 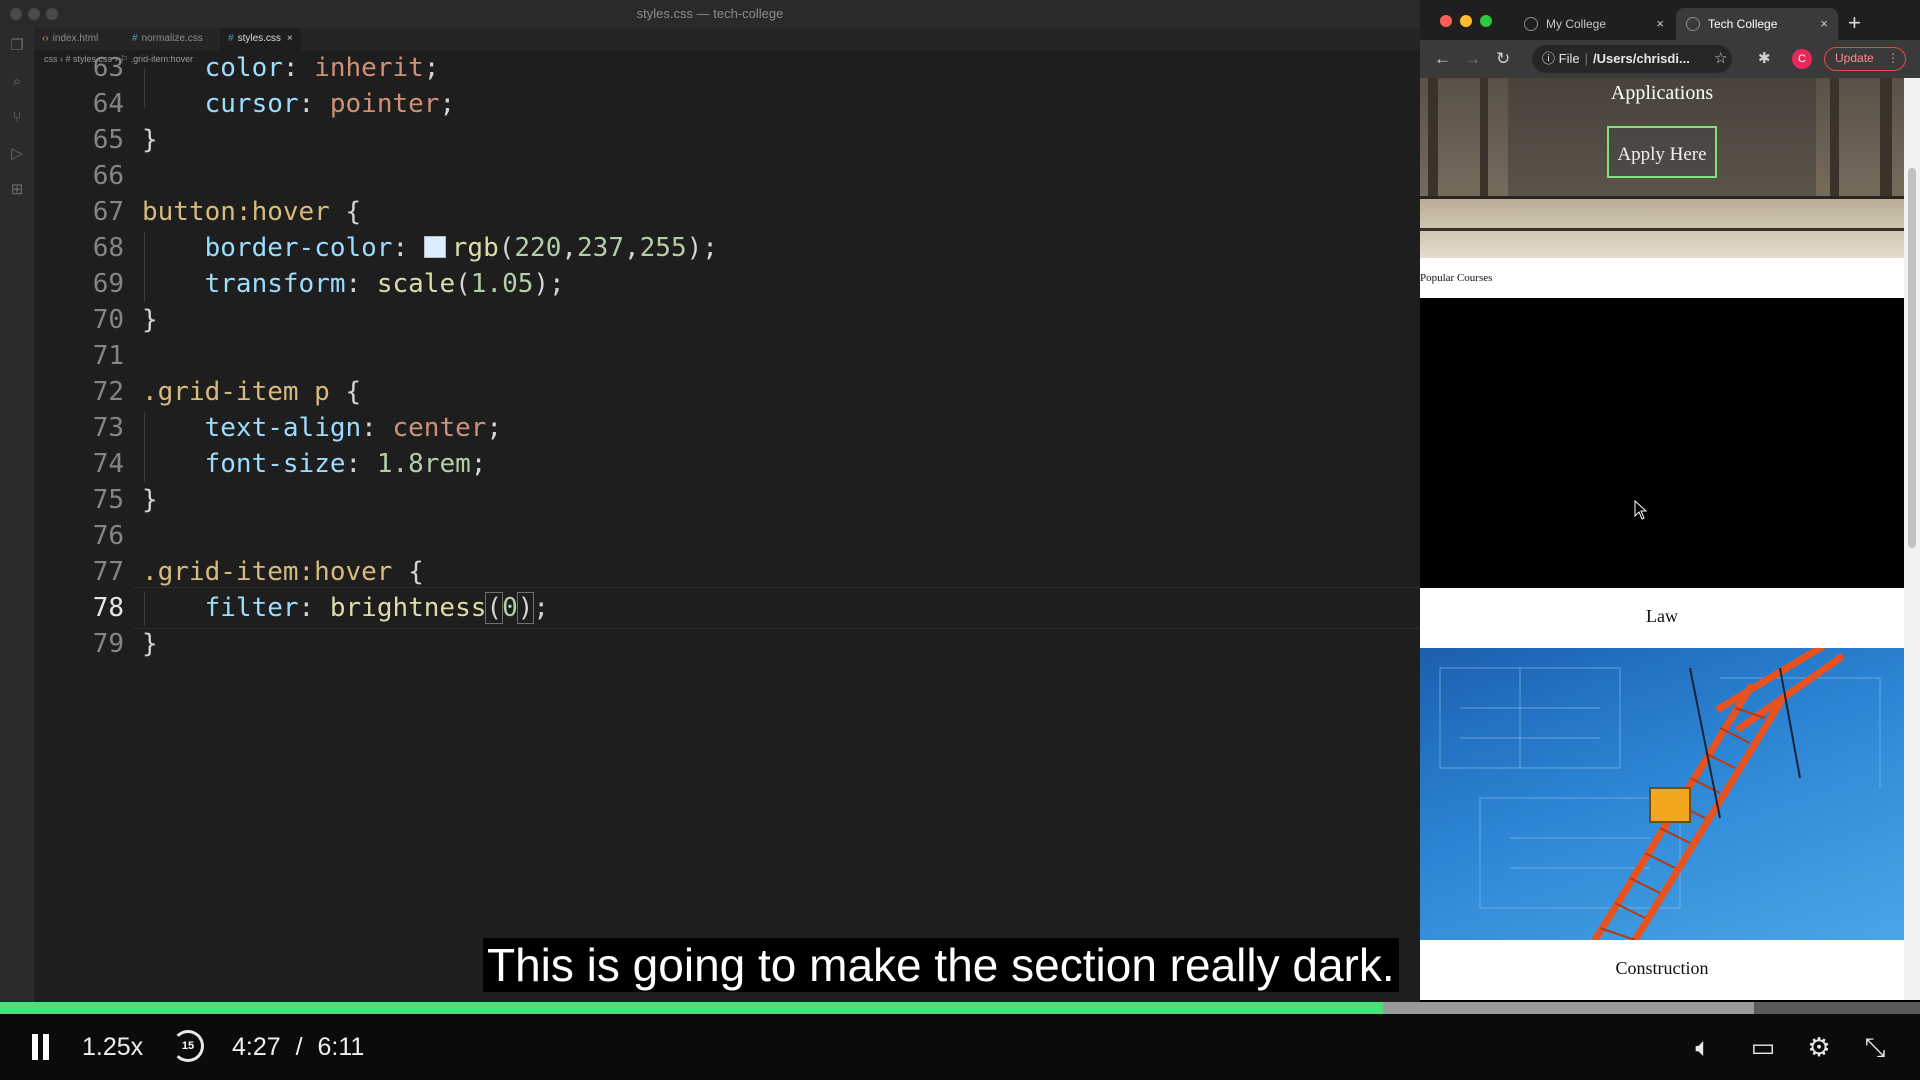 What do you see at coordinates (727, 536) in the screenshot?
I see `code-line: 76` at bounding box center [727, 536].